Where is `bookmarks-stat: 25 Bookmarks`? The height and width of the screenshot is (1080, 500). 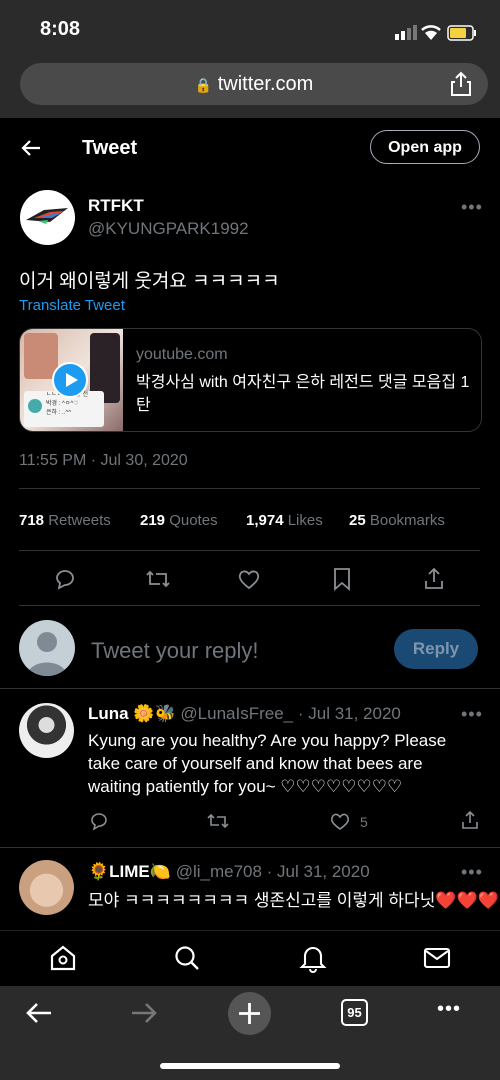
bookmarks-stat: 25 Bookmarks is located at coordinates (397, 520).